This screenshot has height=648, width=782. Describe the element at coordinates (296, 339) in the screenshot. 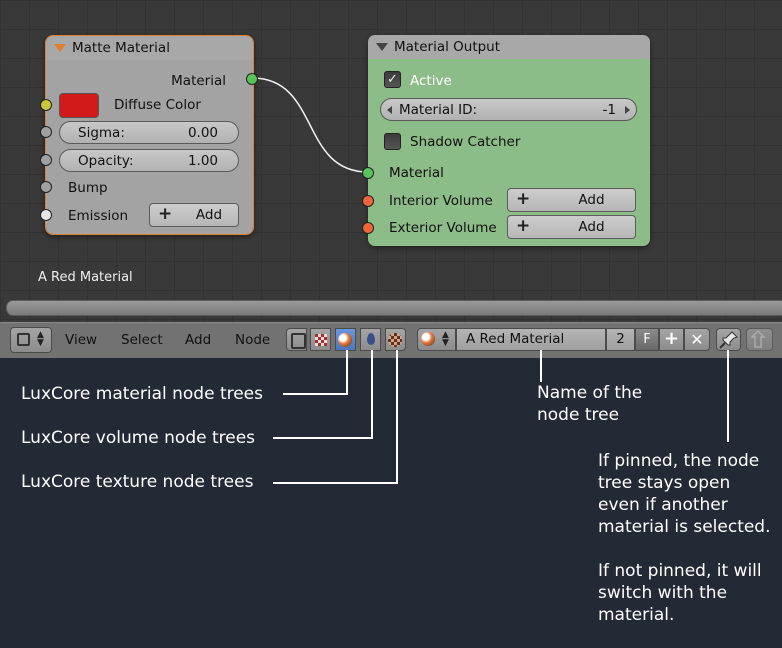

I see `shader-tree-button` at that location.